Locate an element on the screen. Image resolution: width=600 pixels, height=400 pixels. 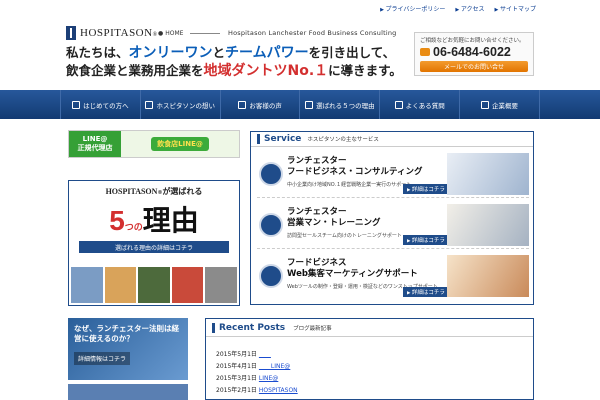
post-date: 2015年4月1日 is located at coordinates (236, 366).